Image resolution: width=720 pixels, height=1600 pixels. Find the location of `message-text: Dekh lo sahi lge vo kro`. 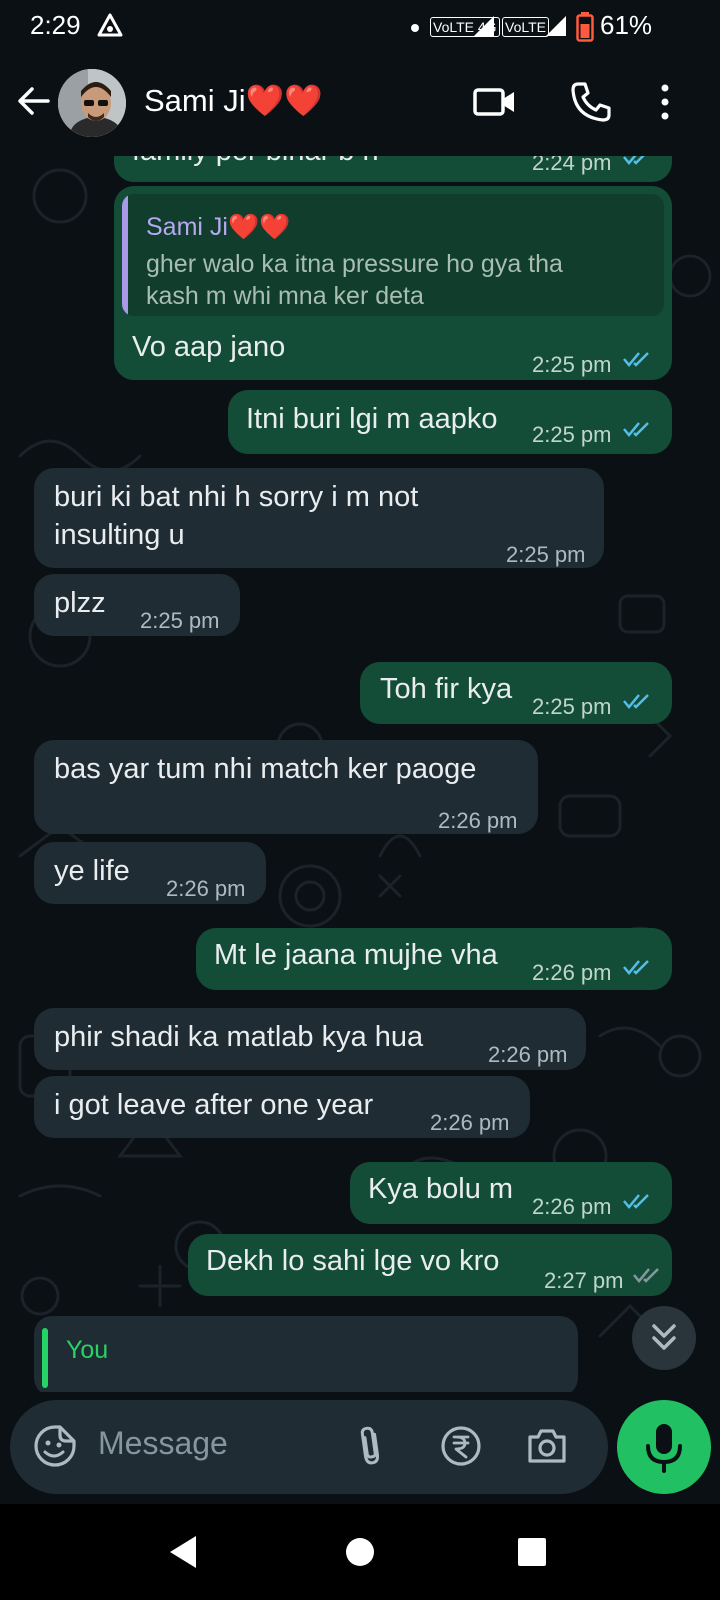

message-text: Dekh lo sahi lge vo kro is located at coordinates (353, 1261).